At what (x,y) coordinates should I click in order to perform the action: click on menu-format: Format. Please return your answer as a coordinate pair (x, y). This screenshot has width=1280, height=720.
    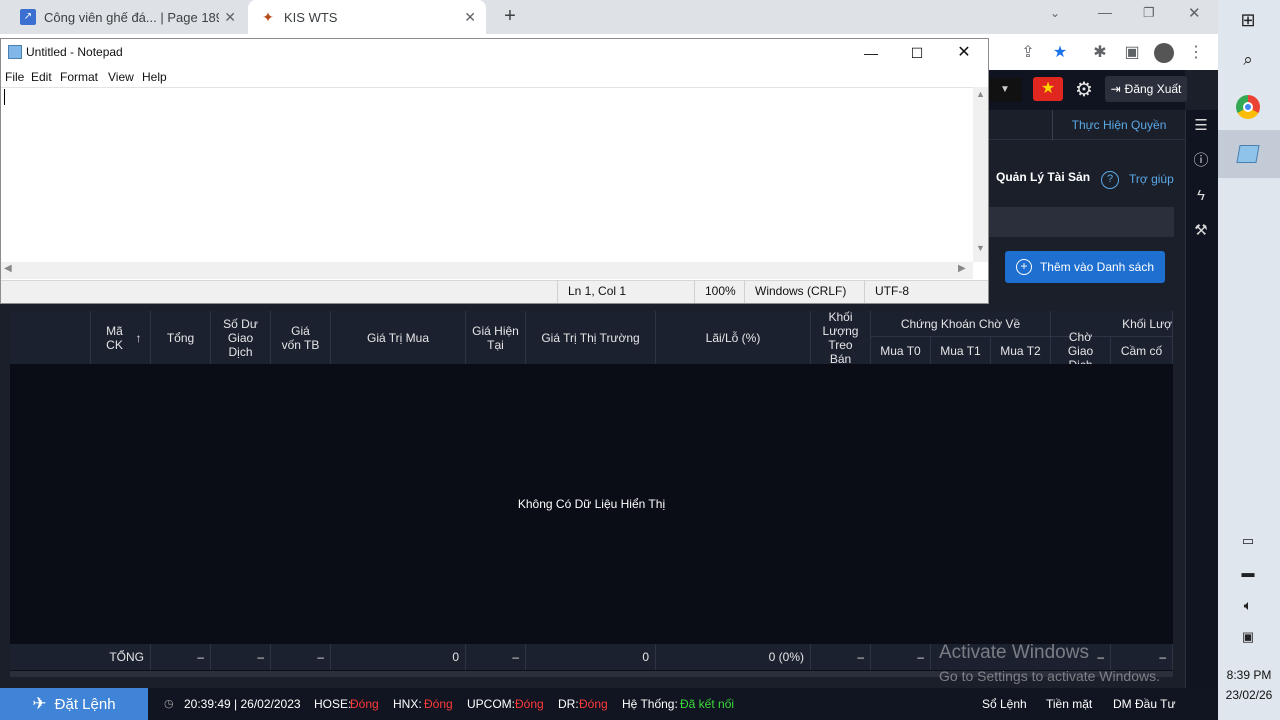
    Looking at the image, I should click on (79, 77).